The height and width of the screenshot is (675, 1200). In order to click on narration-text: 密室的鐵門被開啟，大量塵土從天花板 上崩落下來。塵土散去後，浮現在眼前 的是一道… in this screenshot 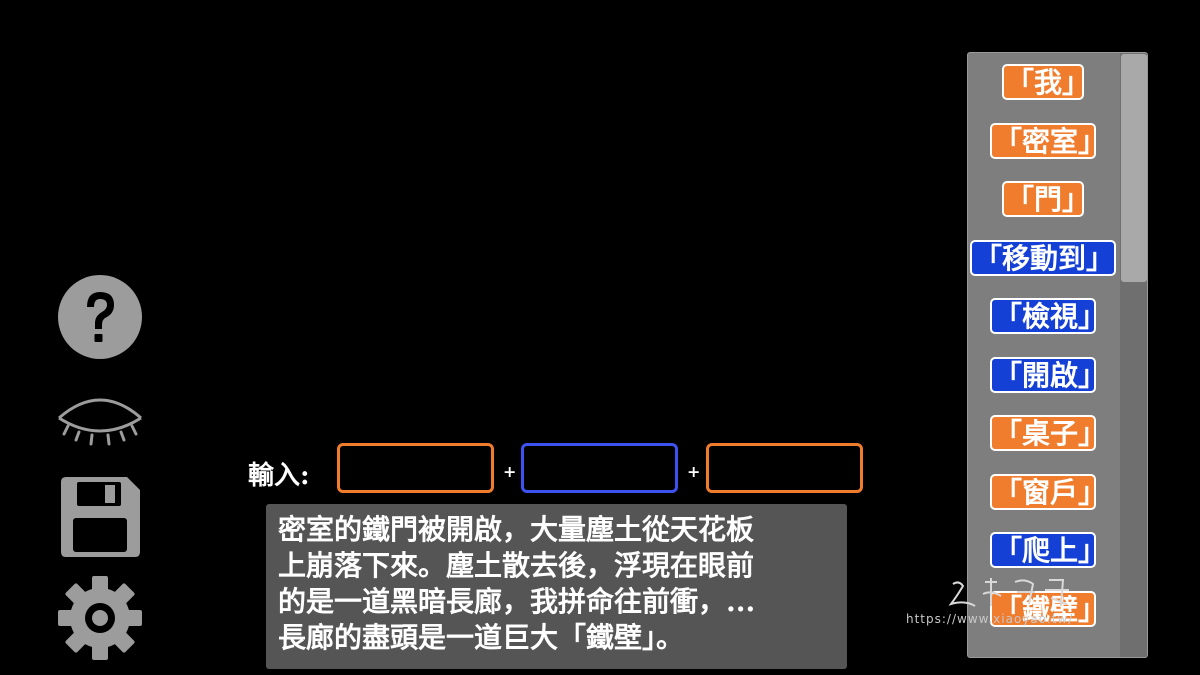, I will do `click(517, 583)`.